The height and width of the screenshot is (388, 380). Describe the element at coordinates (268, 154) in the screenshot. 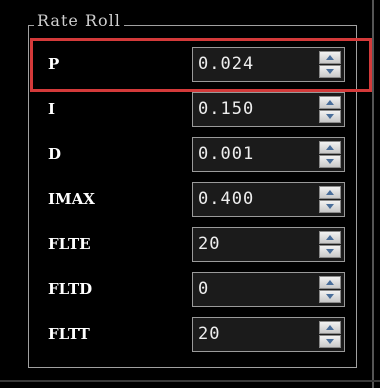

I see `param-spinbox-d: 0.001` at that location.